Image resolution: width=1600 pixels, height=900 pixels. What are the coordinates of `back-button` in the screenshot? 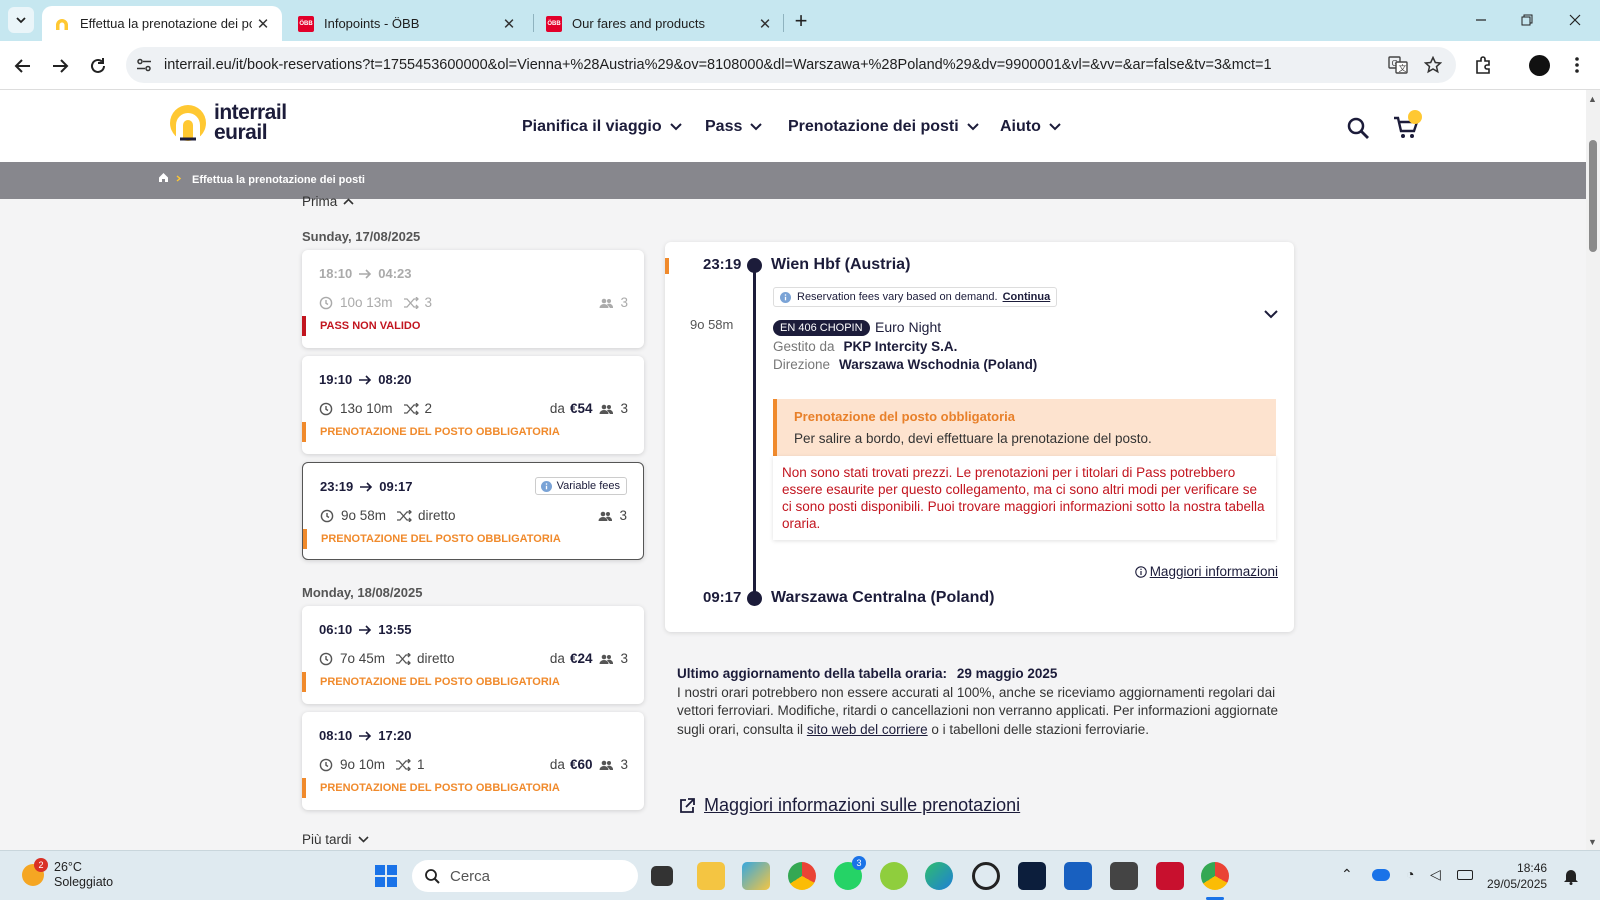 It's located at (23, 66).